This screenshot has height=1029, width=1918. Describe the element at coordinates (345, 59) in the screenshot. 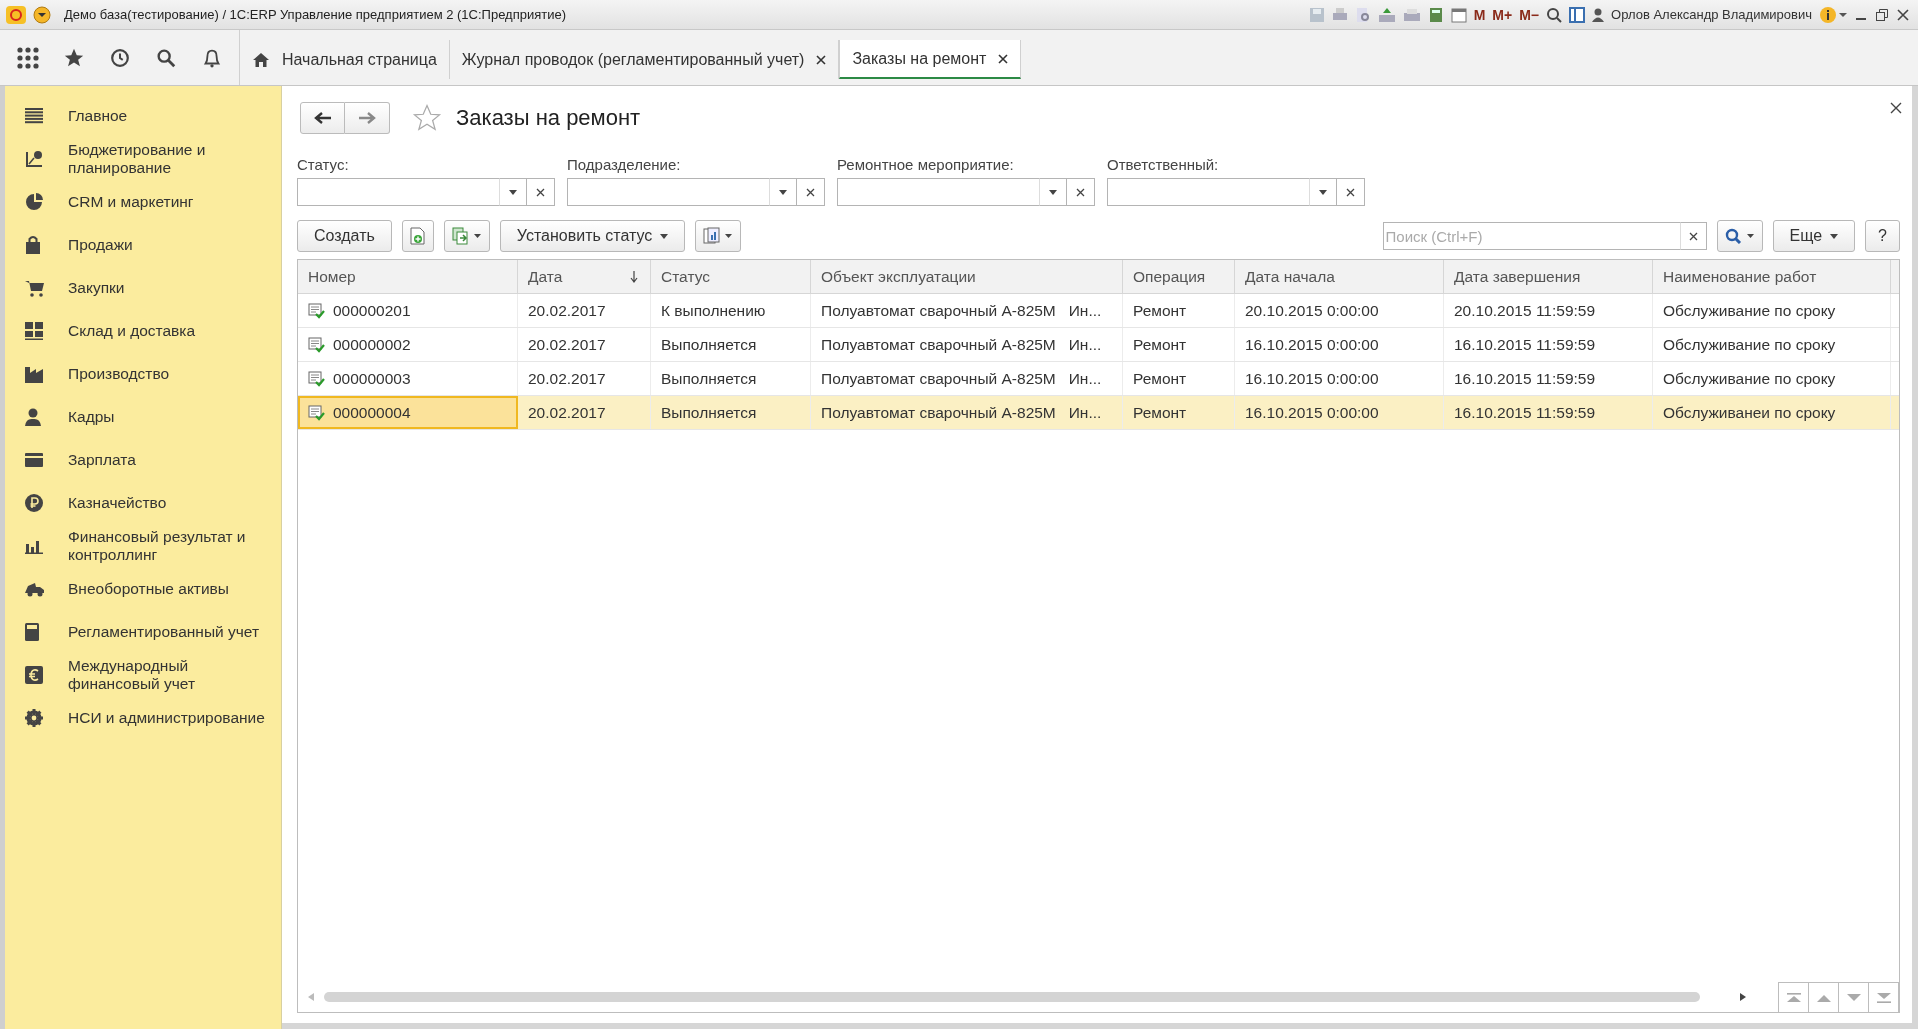

I see `tab: Начальная страница` at that location.